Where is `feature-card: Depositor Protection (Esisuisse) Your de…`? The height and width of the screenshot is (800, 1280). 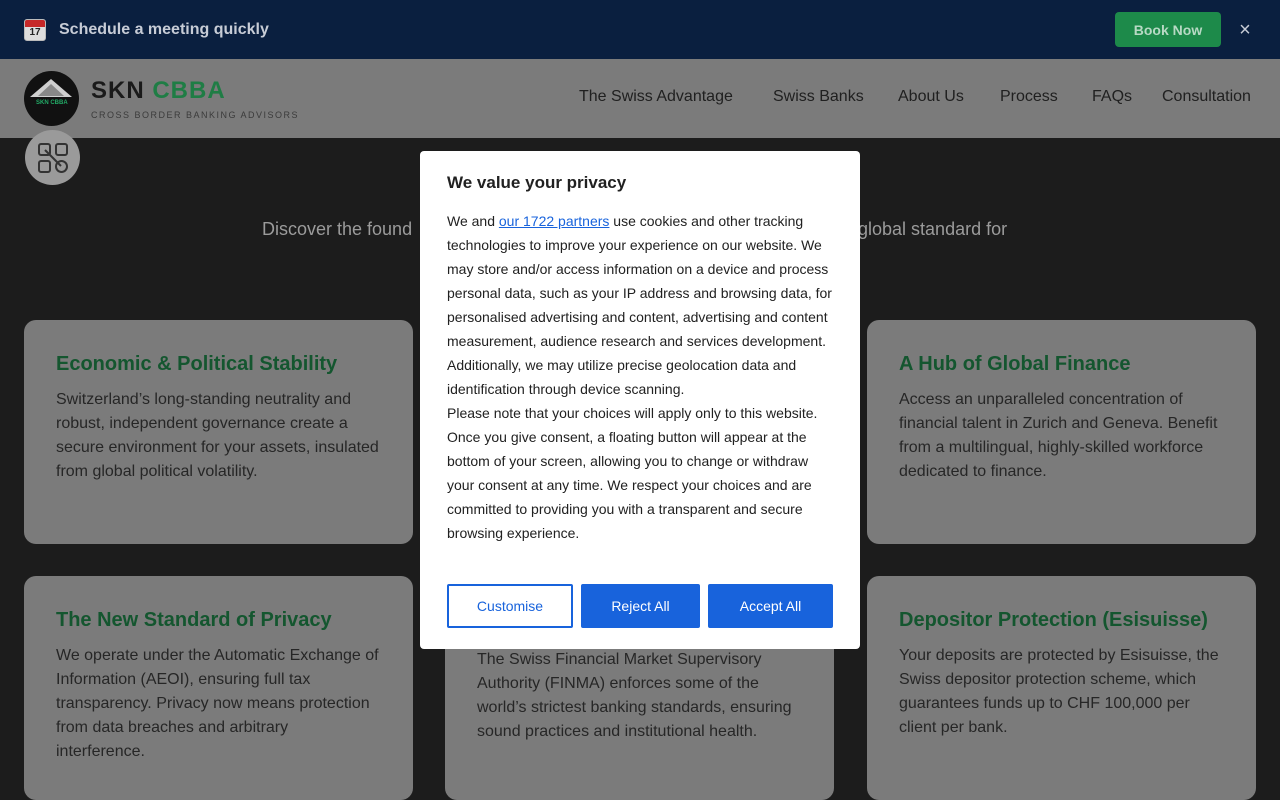 feature-card: Depositor Protection (Esisuisse) Your de… is located at coordinates (1061, 688).